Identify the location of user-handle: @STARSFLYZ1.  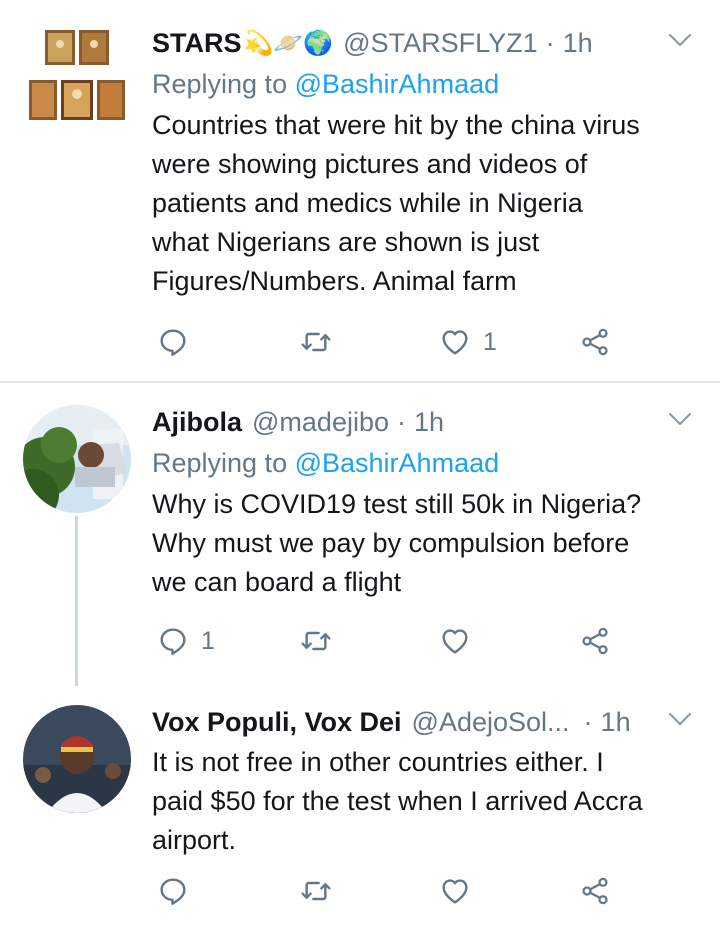
(440, 43).